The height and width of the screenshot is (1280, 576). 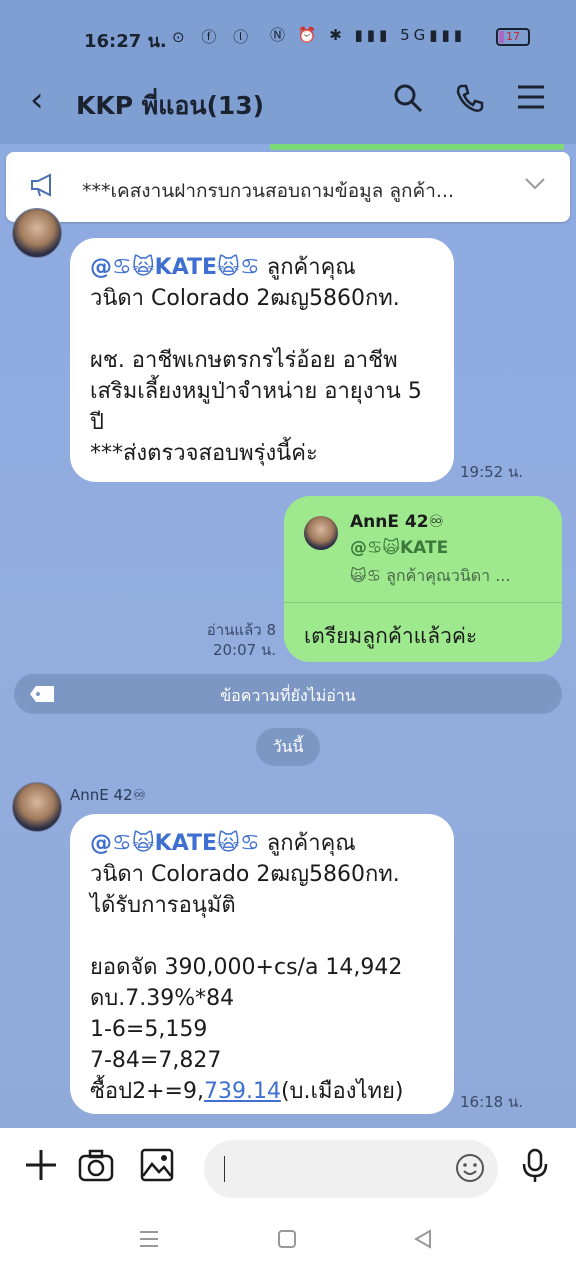 What do you see at coordinates (244, 360) in the screenshot?
I see `message-line: ผช. อาชีพเกษตรกรไร่อ้อย อาชีพ` at bounding box center [244, 360].